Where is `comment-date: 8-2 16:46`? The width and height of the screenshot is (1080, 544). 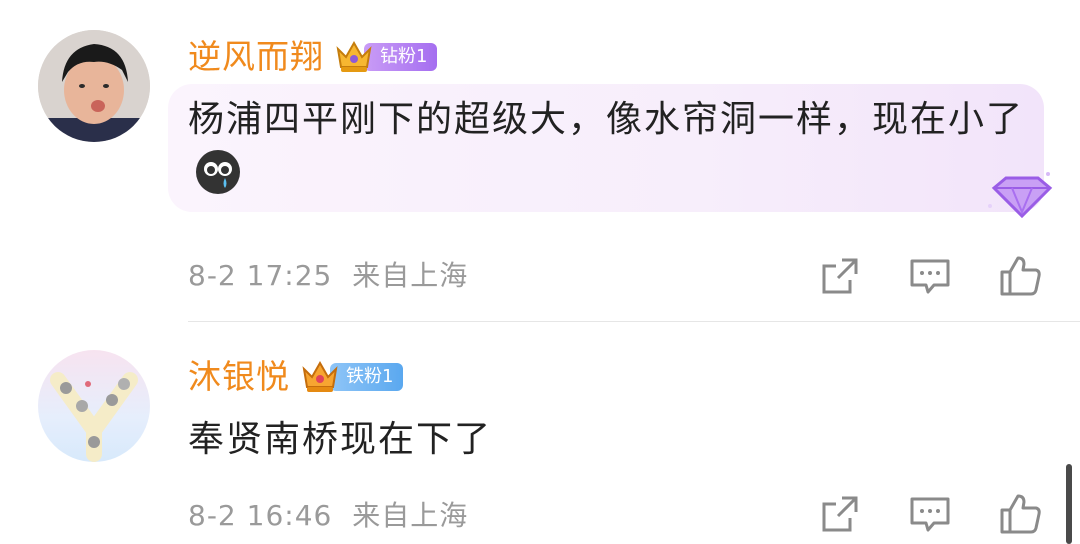 comment-date: 8-2 16:46 is located at coordinates (260, 515).